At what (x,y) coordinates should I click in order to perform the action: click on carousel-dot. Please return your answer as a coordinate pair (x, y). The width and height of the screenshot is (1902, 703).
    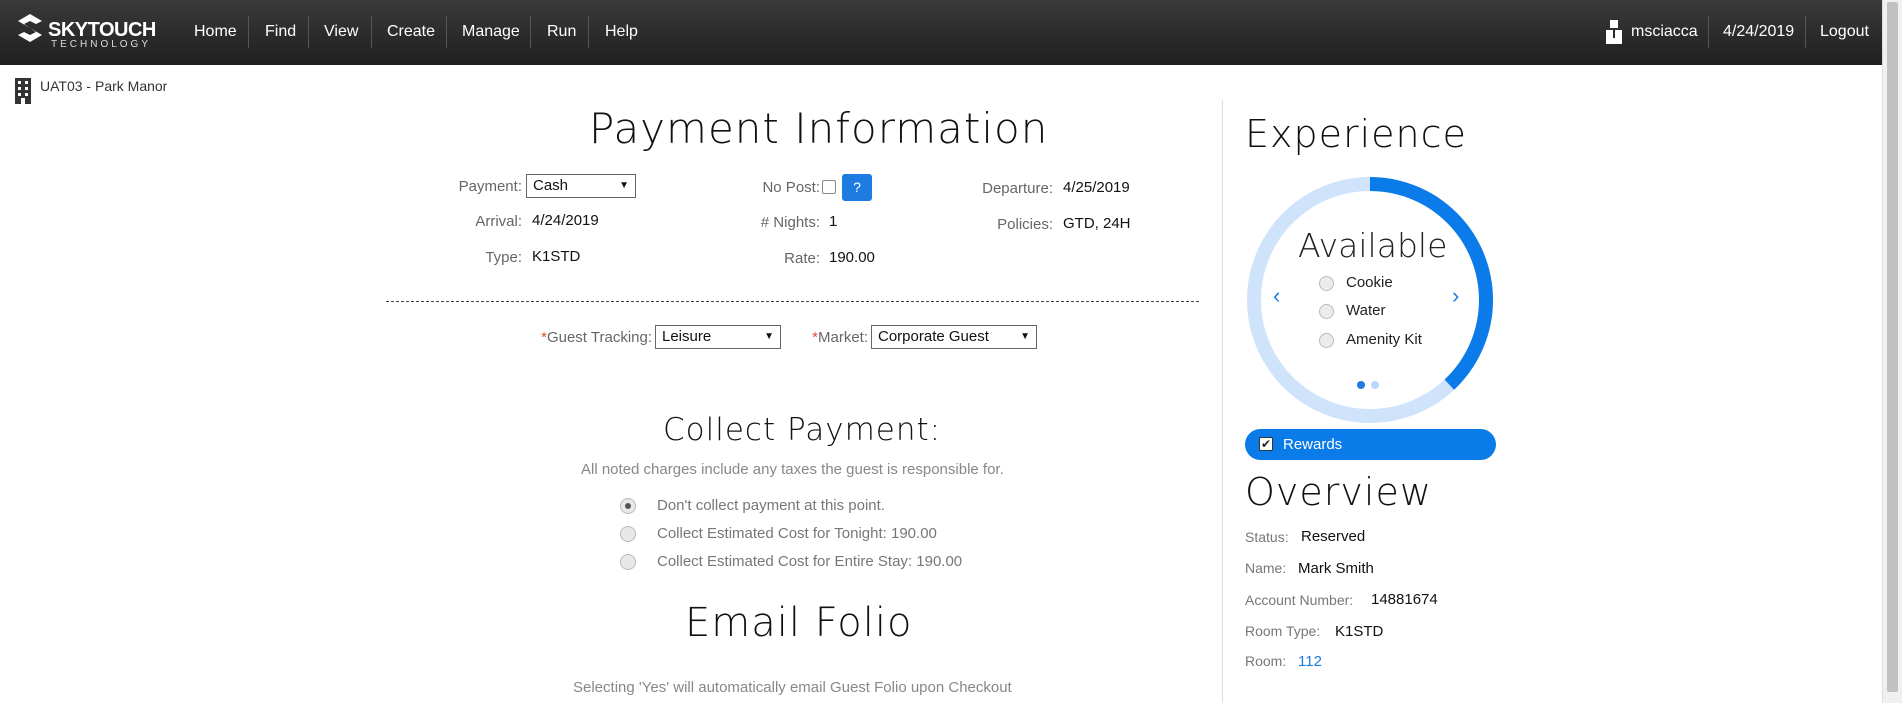
    Looking at the image, I should click on (1375, 385).